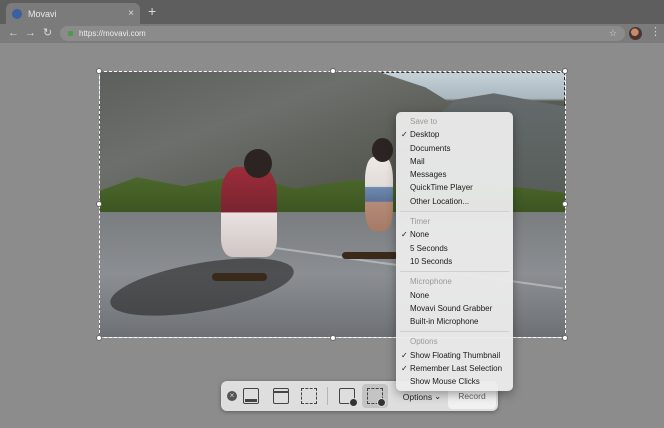  I want to click on photo-skater-front, so click(248, 212).